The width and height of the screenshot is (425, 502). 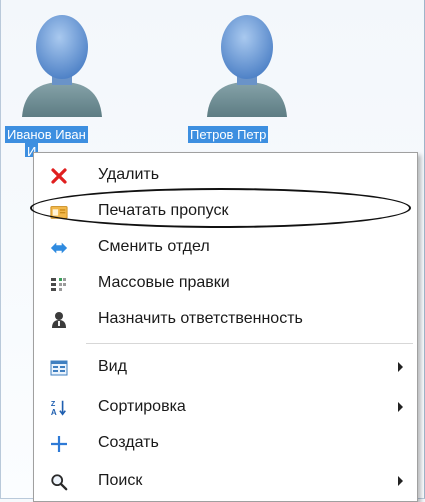 What do you see at coordinates (59, 368) in the screenshot?
I see `view-icon` at bounding box center [59, 368].